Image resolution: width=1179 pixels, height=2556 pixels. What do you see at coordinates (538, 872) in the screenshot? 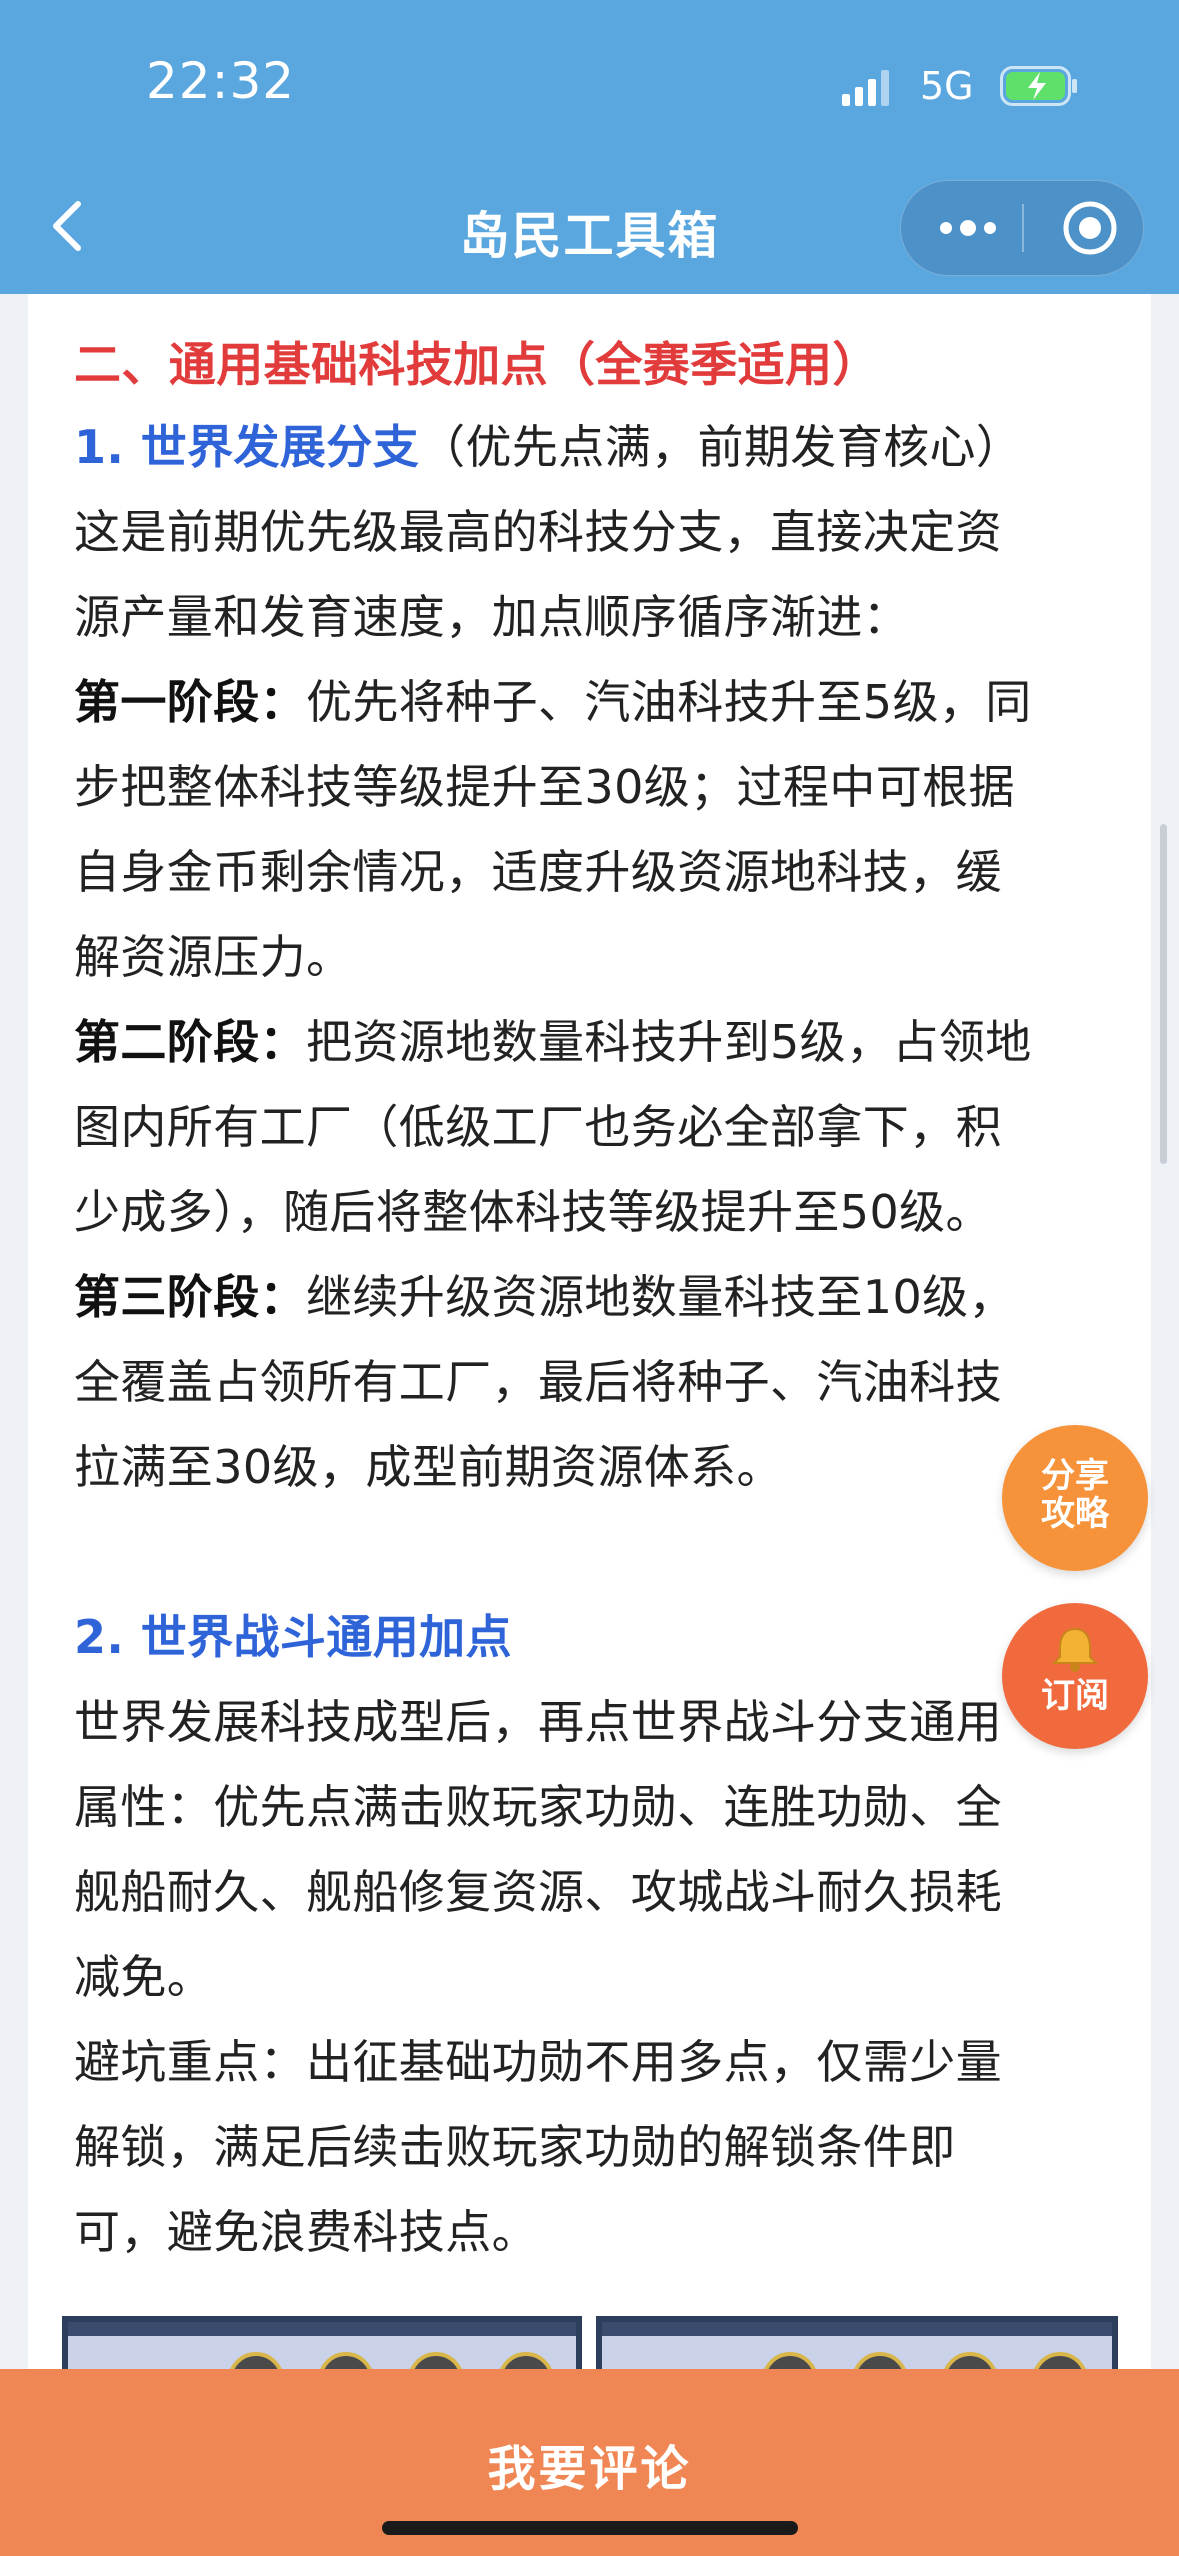
I see `paragraph-line: 自身金币剩余情况，适度升级资源地科技，缓` at bounding box center [538, 872].